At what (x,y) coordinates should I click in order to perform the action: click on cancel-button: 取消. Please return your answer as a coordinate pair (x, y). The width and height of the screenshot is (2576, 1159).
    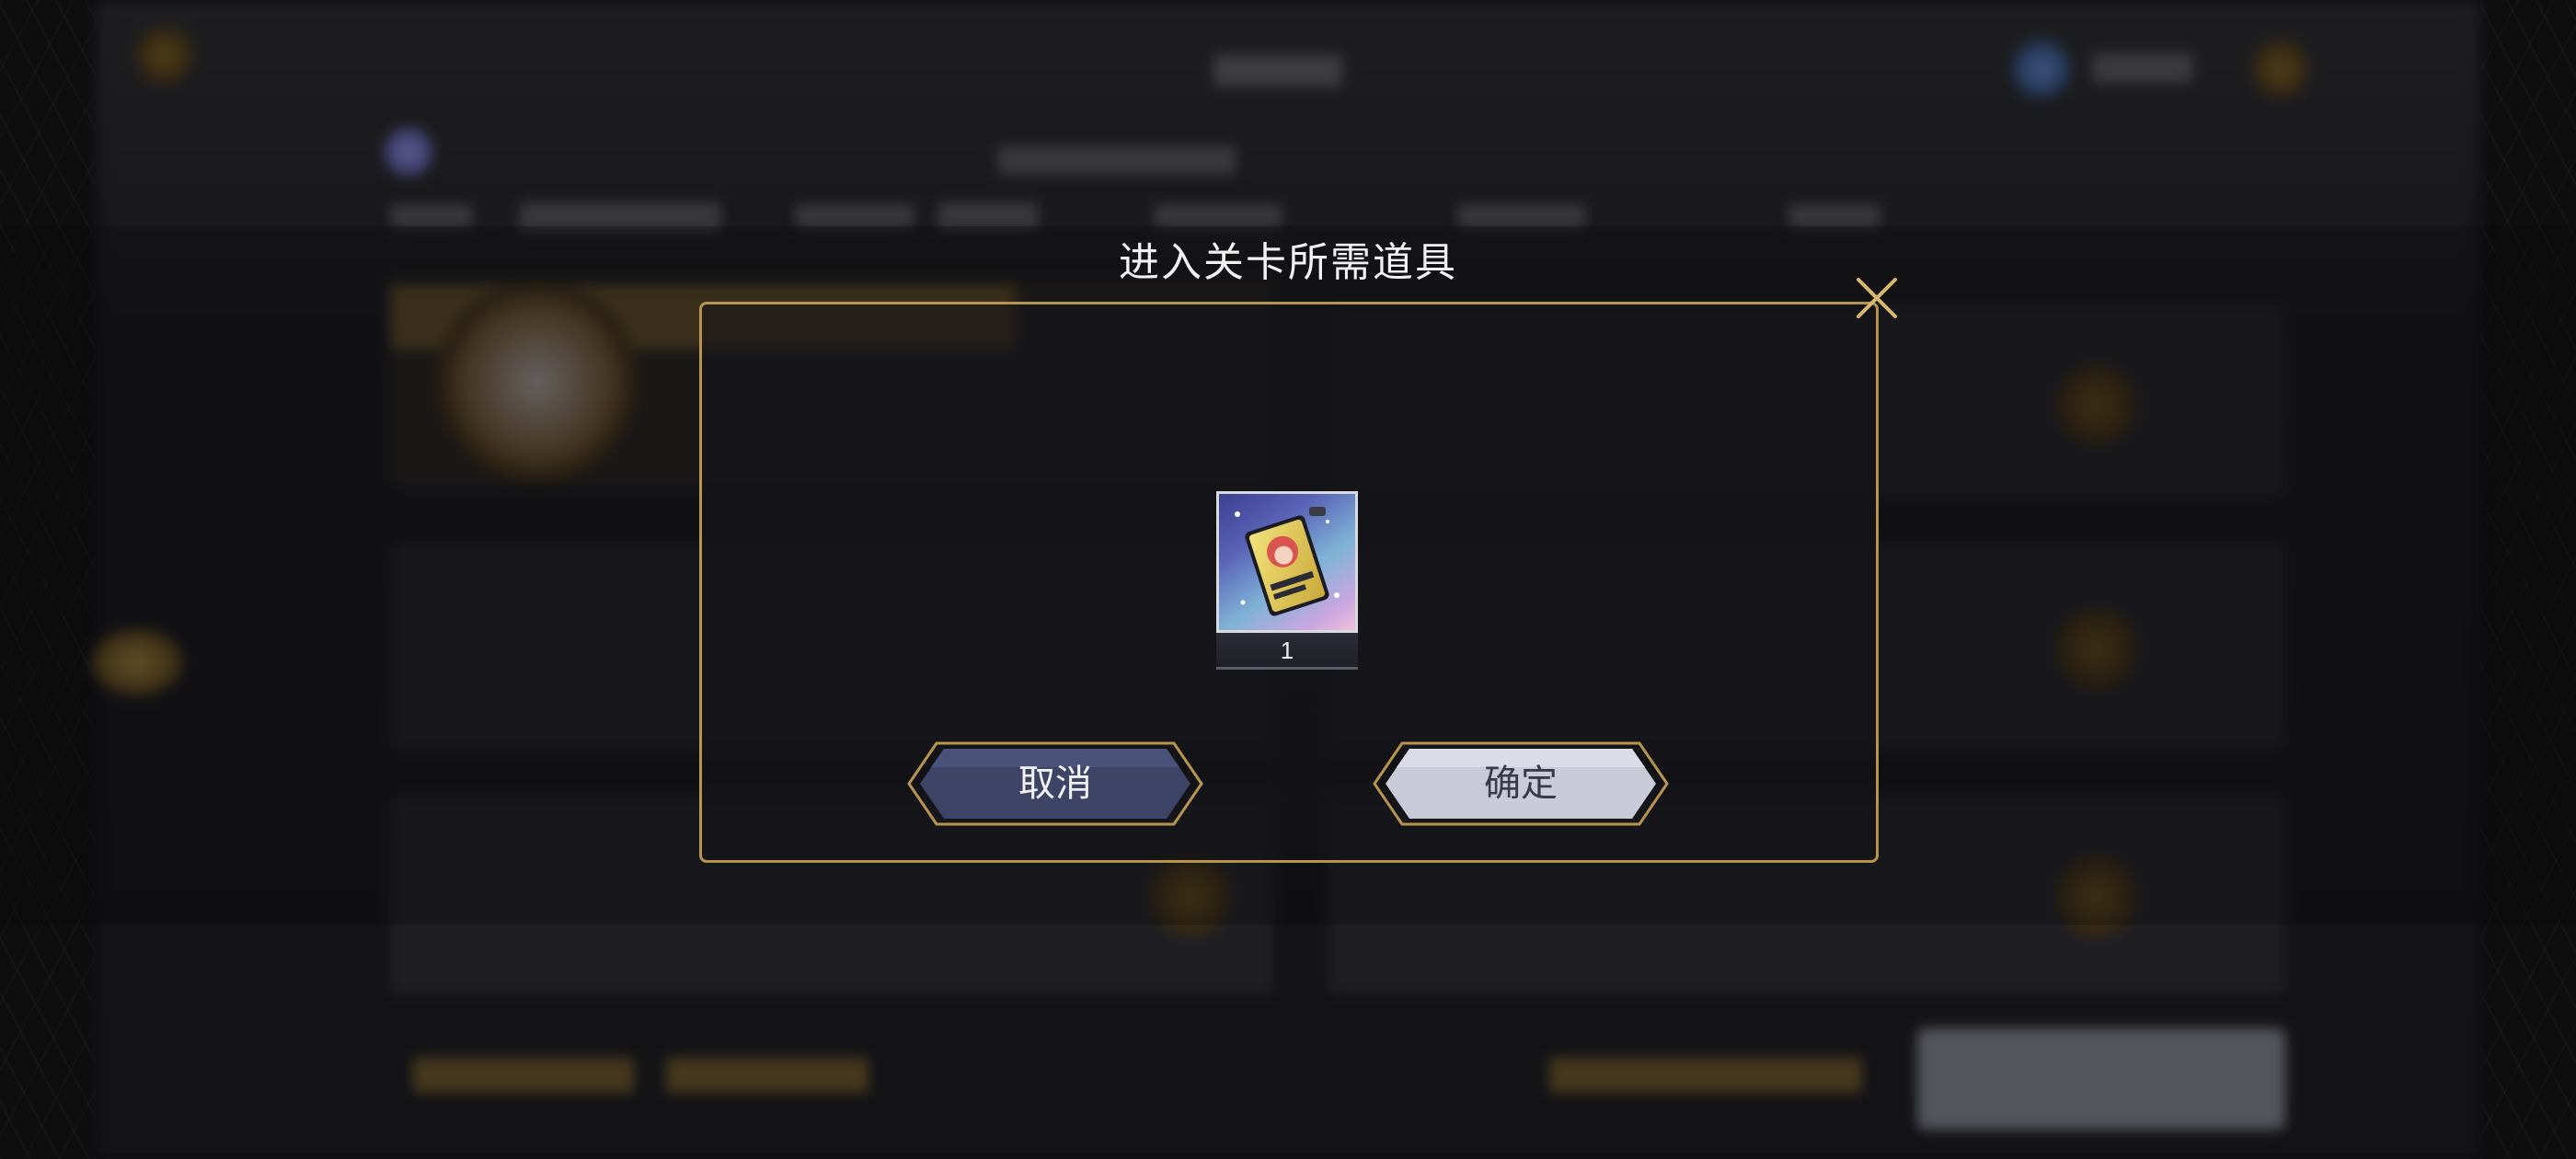
    Looking at the image, I should click on (1055, 784).